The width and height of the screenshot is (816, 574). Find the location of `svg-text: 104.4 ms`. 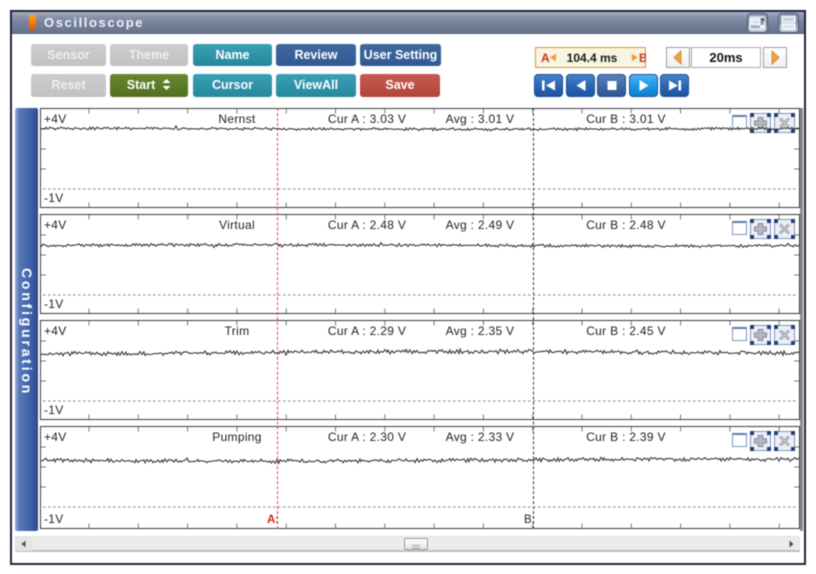

svg-text: 104.4 ms is located at coordinates (592, 58).